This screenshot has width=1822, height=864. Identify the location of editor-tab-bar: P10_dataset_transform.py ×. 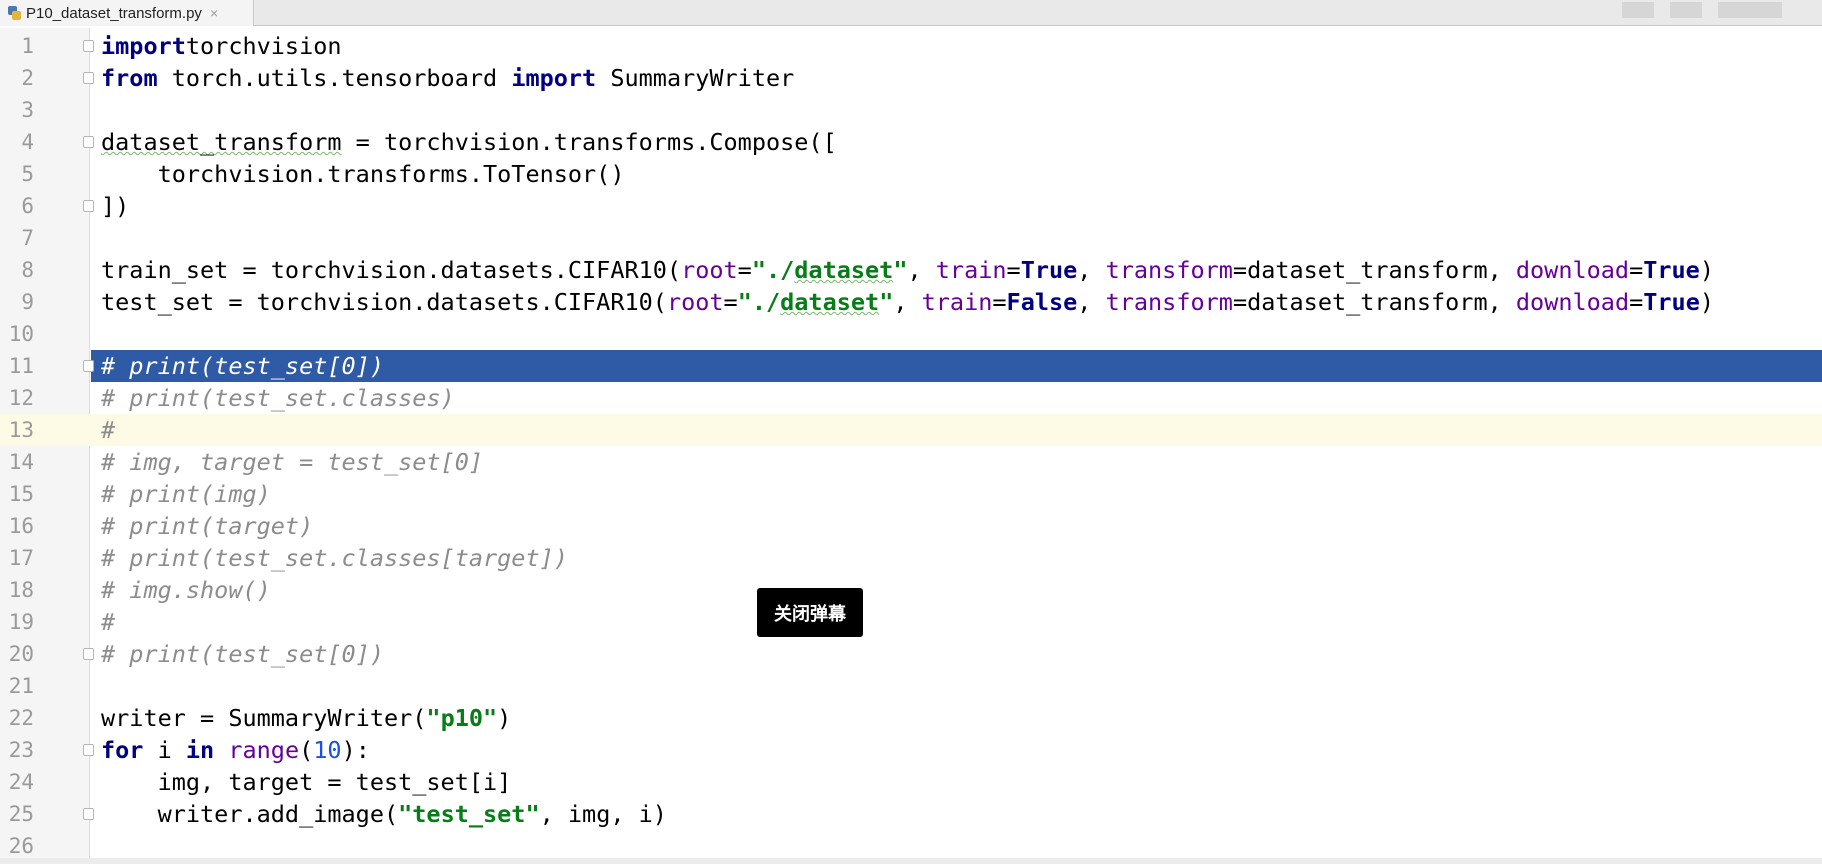
(911, 13).